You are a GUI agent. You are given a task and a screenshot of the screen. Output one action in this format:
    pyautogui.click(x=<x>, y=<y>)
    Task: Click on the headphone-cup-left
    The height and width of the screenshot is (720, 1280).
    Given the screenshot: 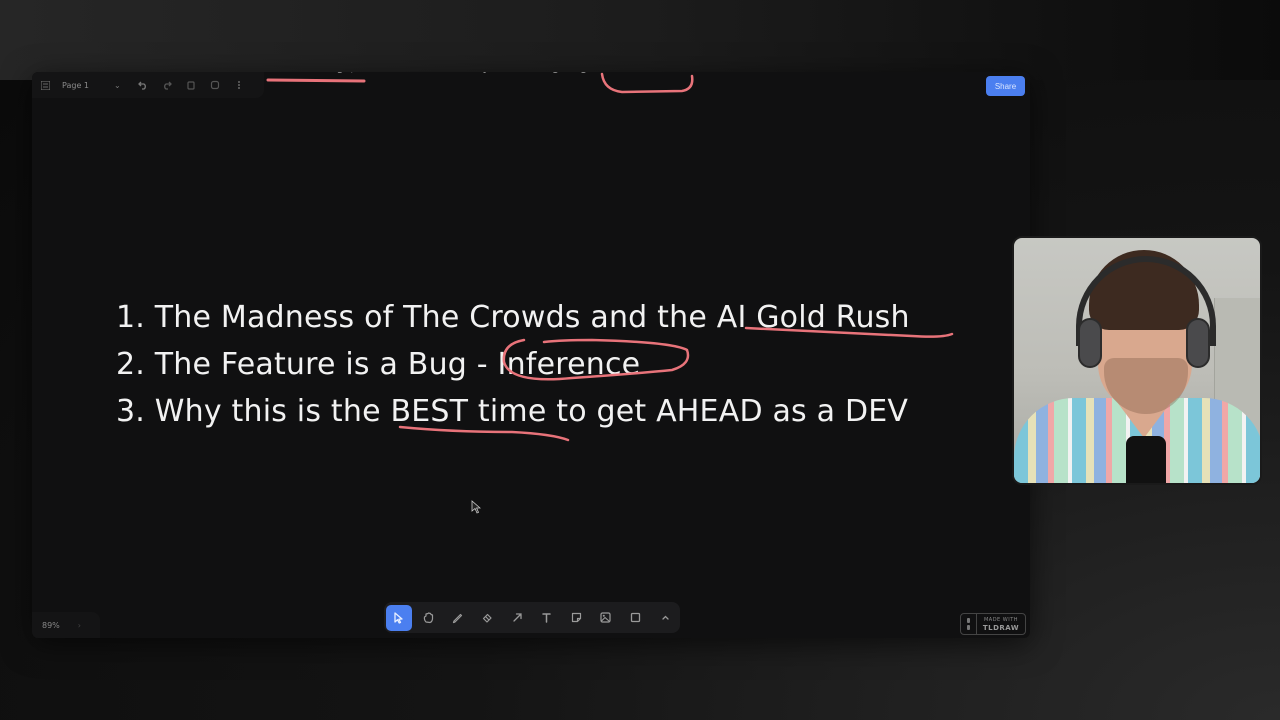 What is the action you would take?
    pyautogui.click(x=1090, y=343)
    